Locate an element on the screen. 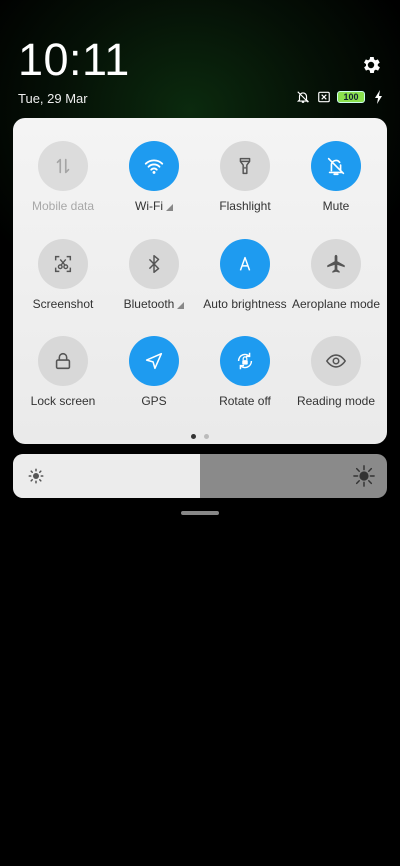 The height and width of the screenshot is (866, 400). drag-handle is located at coordinates (200, 513).